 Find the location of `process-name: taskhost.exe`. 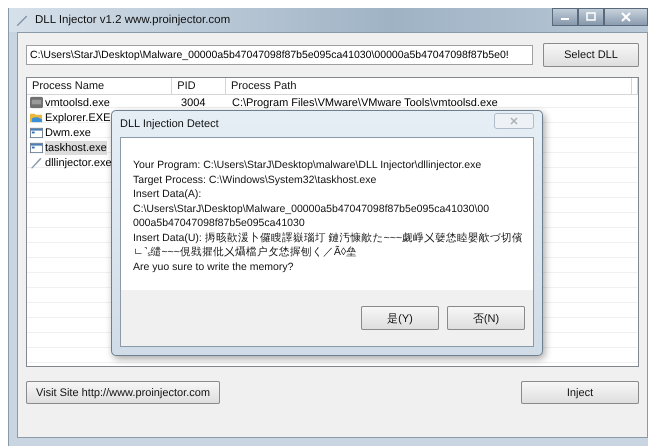

process-name: taskhost.exe is located at coordinates (76, 147).